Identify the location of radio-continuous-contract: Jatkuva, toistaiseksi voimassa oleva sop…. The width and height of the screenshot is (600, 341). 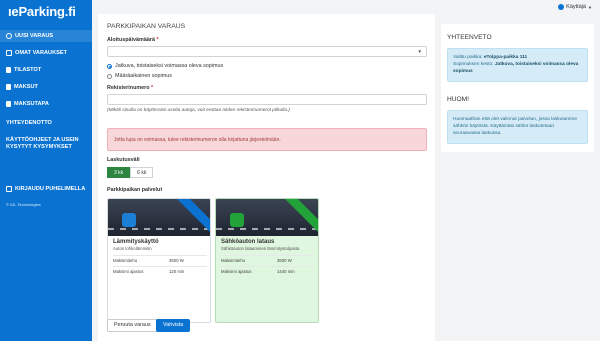
(165, 66).